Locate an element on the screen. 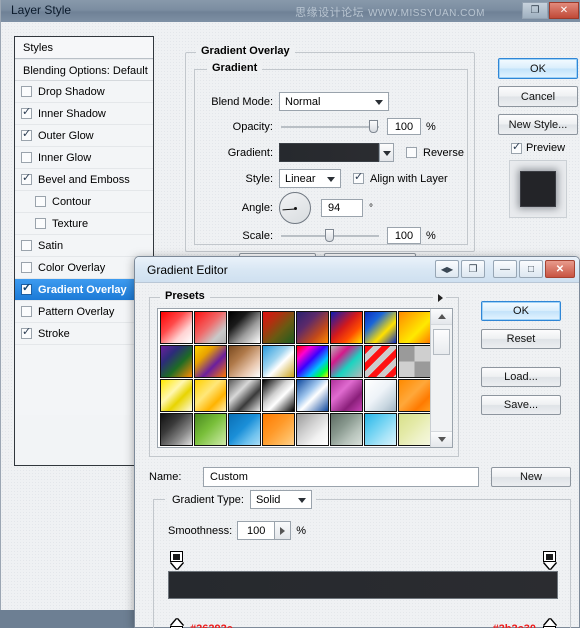 The width and height of the screenshot is (580, 628). maximize-button: □ is located at coordinates (531, 269).